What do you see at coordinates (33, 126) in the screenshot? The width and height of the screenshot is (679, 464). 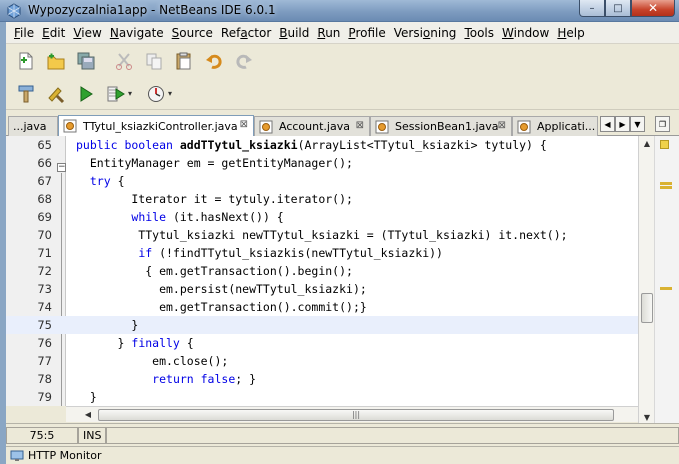 I see `tab-java: ...java` at bounding box center [33, 126].